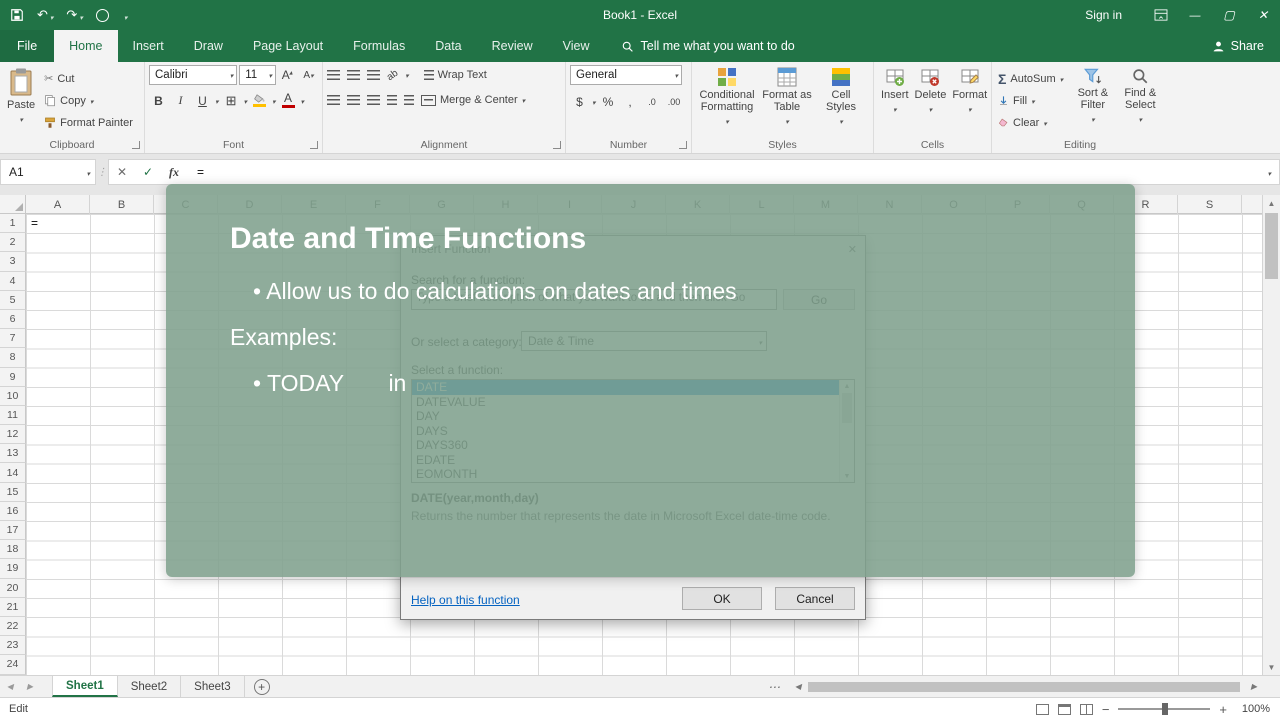 The height and width of the screenshot is (720, 1280). What do you see at coordinates (13, 588) in the screenshot?
I see `row-header: 20` at bounding box center [13, 588].